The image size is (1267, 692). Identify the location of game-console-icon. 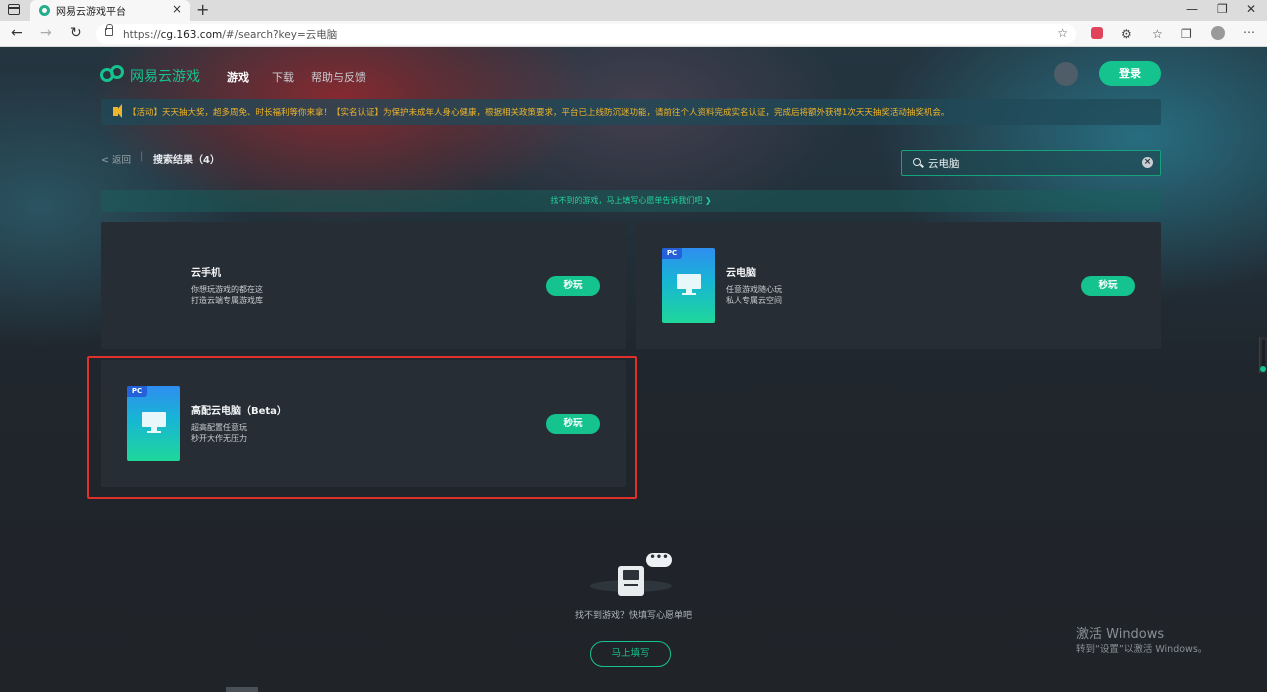
(631, 581).